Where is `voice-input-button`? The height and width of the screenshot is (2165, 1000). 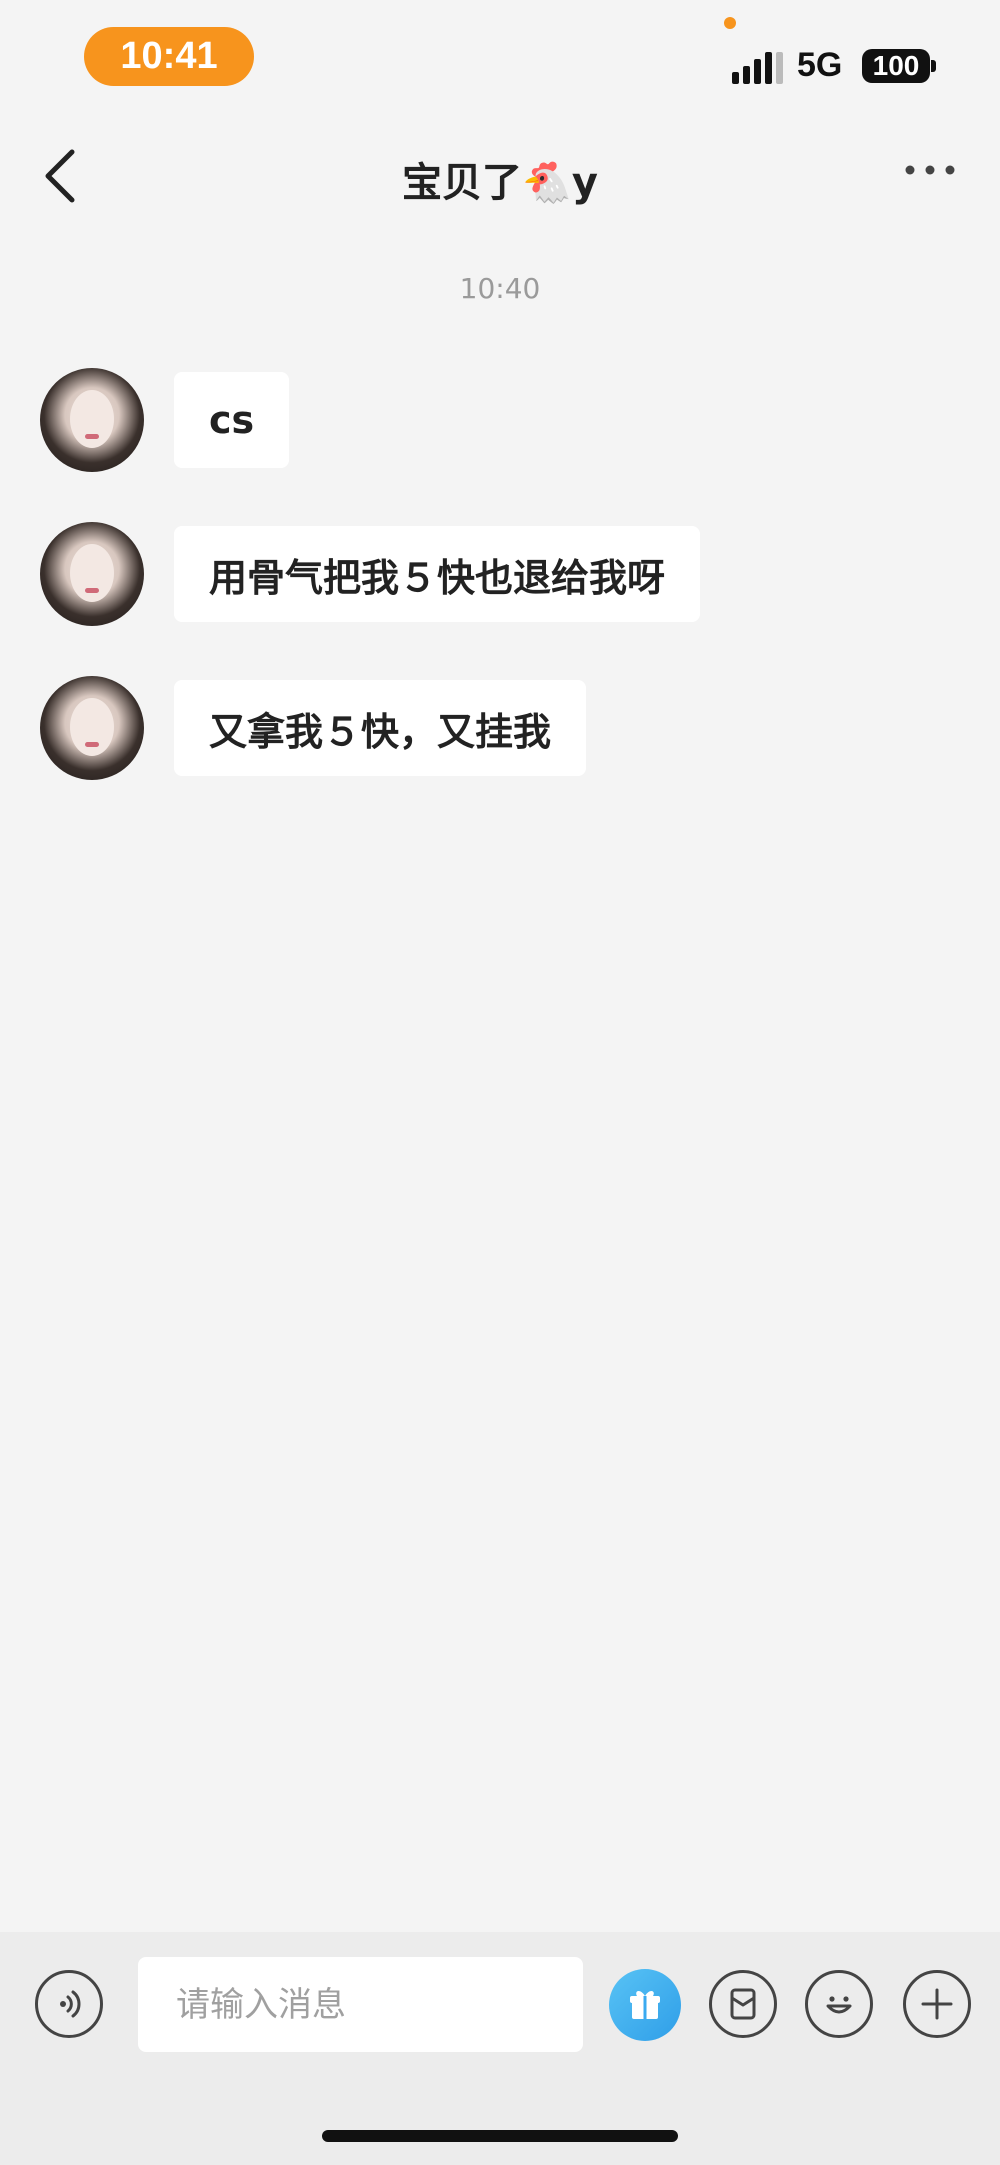
voice-input-button is located at coordinates (69, 2004).